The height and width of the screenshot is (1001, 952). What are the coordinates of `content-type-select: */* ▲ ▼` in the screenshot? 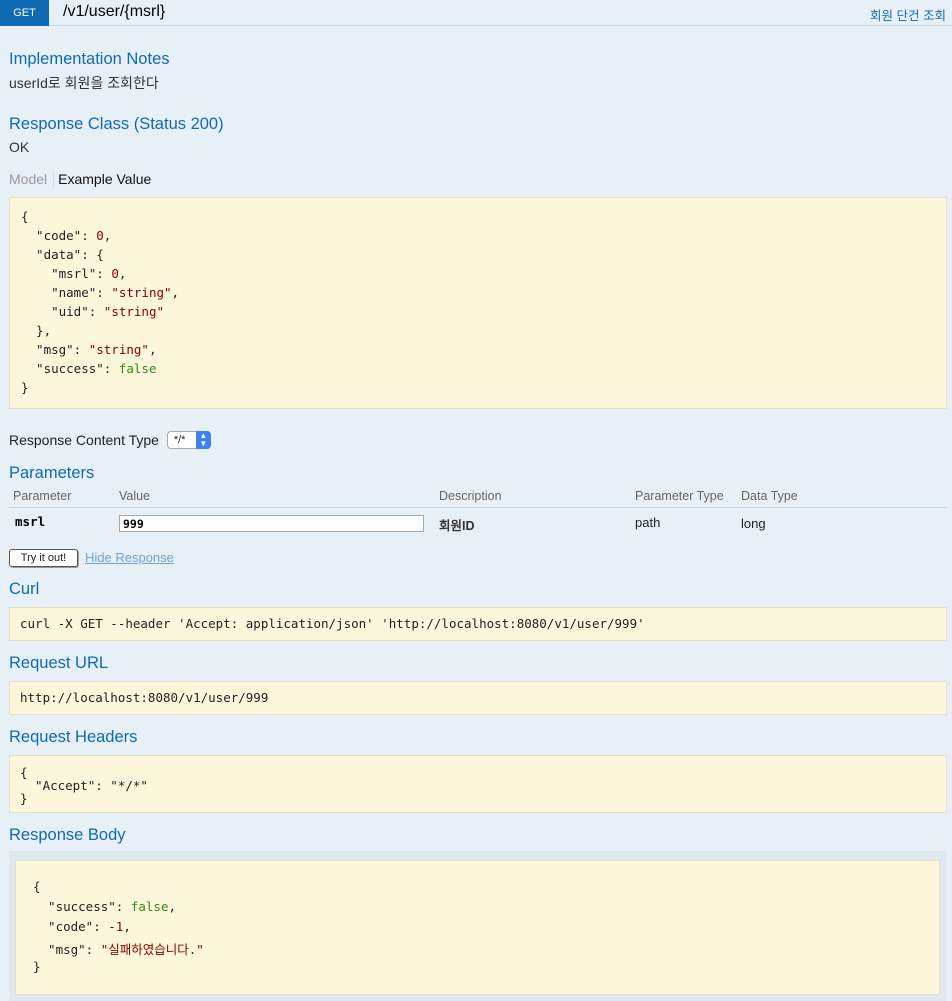 It's located at (188, 440).